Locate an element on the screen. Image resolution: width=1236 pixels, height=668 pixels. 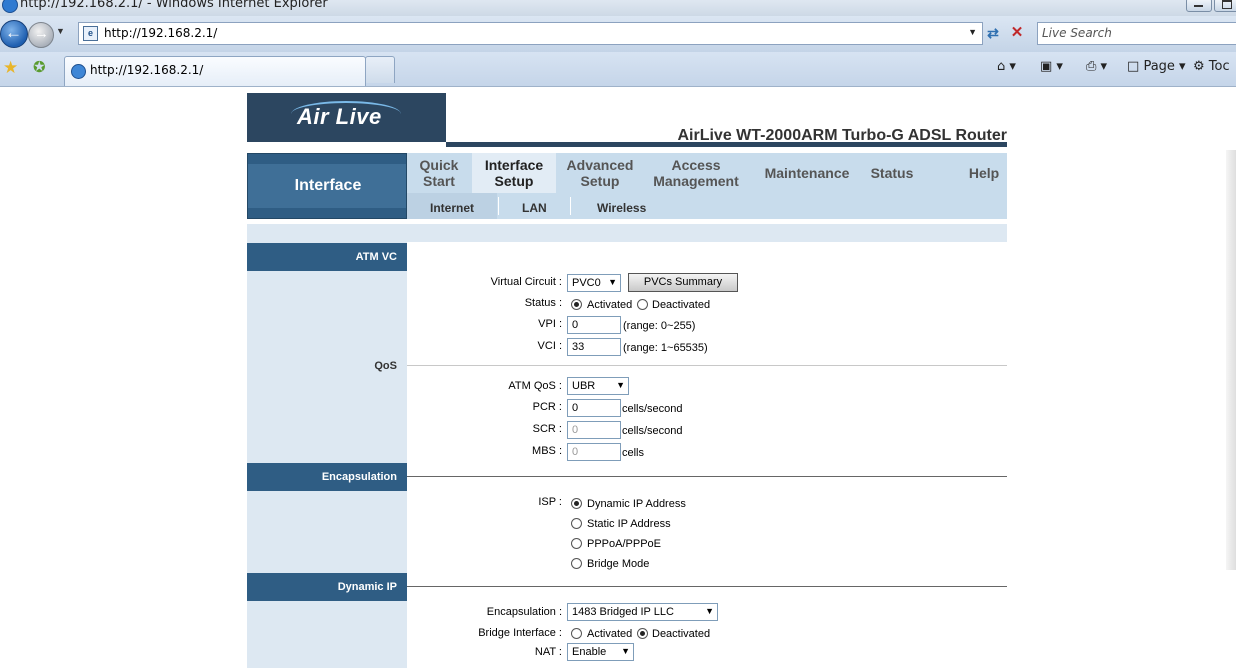
pvcs-summary-button: PVCs Summary is located at coordinates (683, 282).